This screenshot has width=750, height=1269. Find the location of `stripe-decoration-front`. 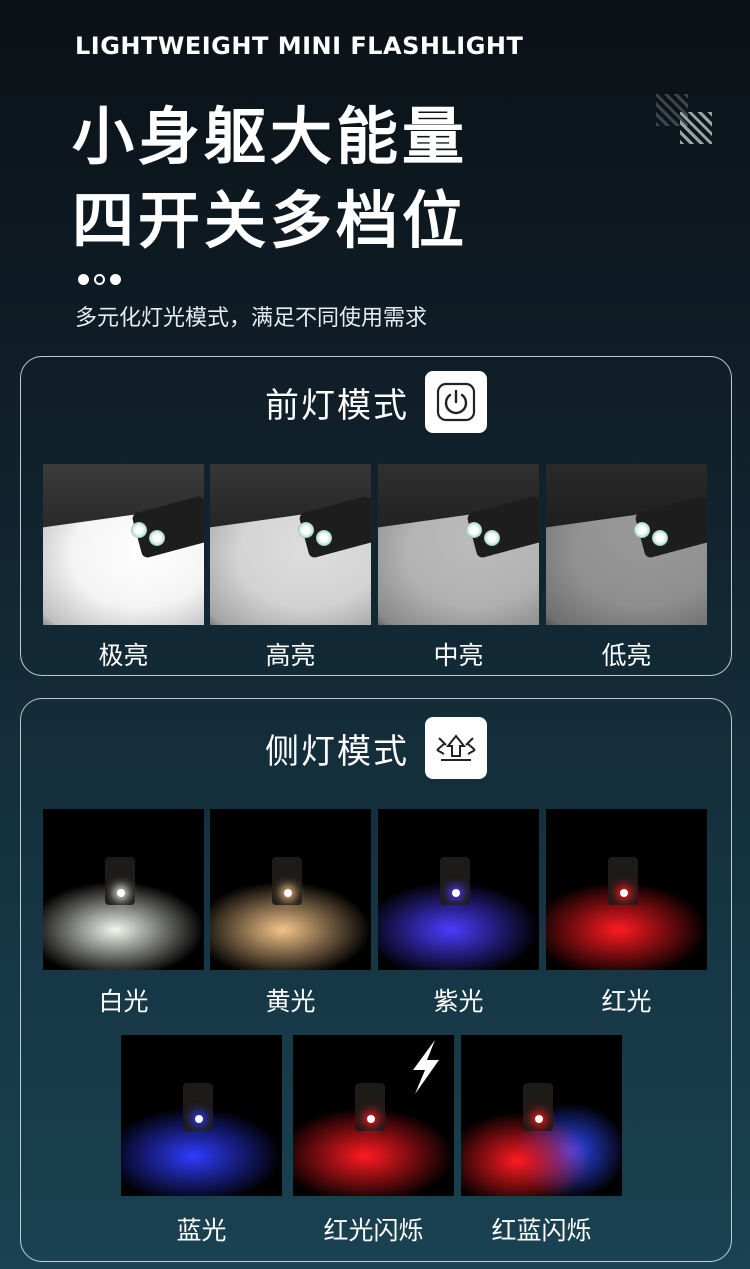

stripe-decoration-front is located at coordinates (696, 128).